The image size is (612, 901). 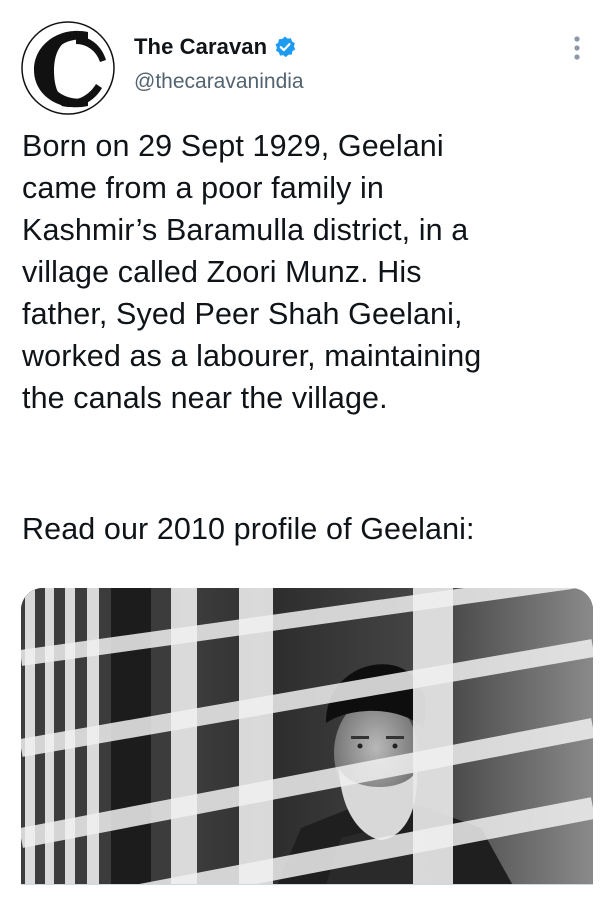 I want to click on more-options-button, so click(x=577, y=48).